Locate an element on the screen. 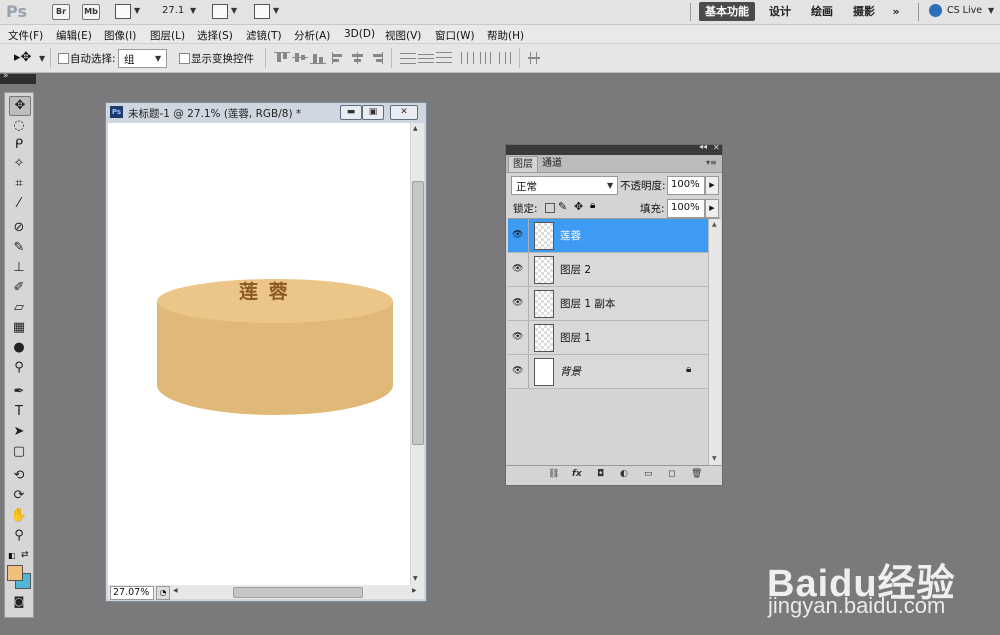  zoom-tool-icon: ⚲ is located at coordinates (19, 536).